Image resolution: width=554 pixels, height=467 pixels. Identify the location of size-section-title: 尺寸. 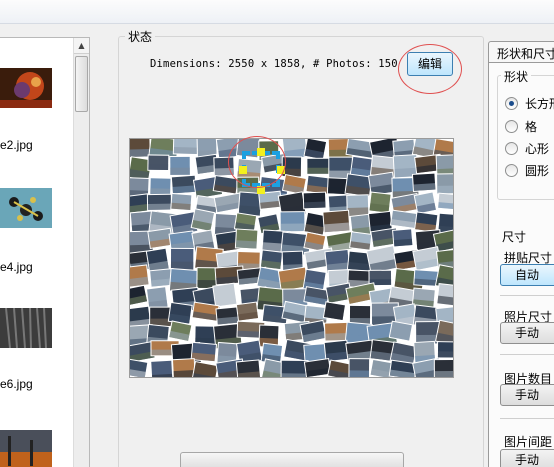
(514, 237).